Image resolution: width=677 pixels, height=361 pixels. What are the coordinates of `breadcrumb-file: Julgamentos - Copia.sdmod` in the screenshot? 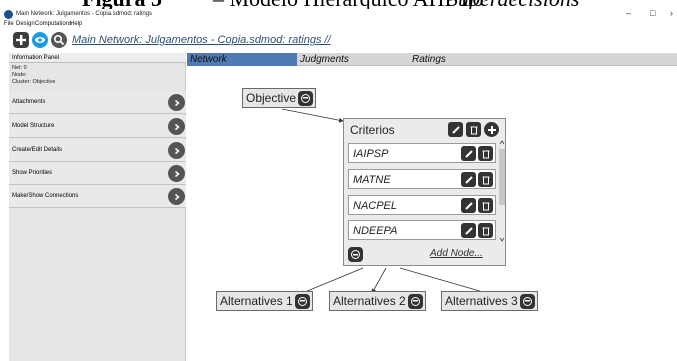 It's located at (213, 40).